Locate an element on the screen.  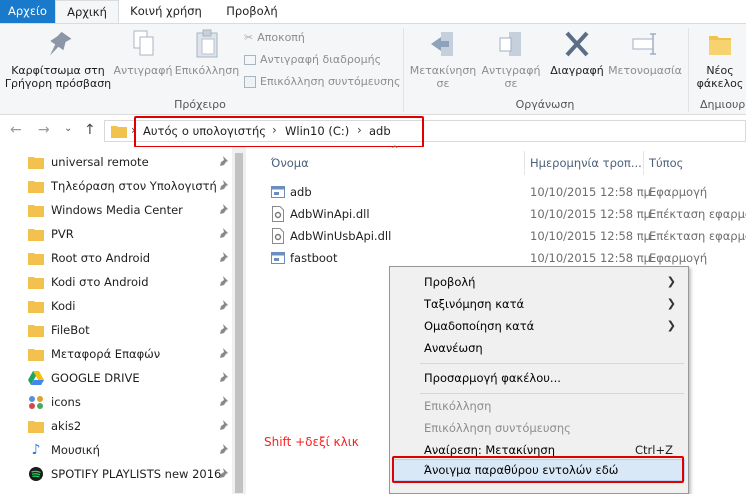
nav-item-akis2: akis2 is located at coordinates (135, 426).